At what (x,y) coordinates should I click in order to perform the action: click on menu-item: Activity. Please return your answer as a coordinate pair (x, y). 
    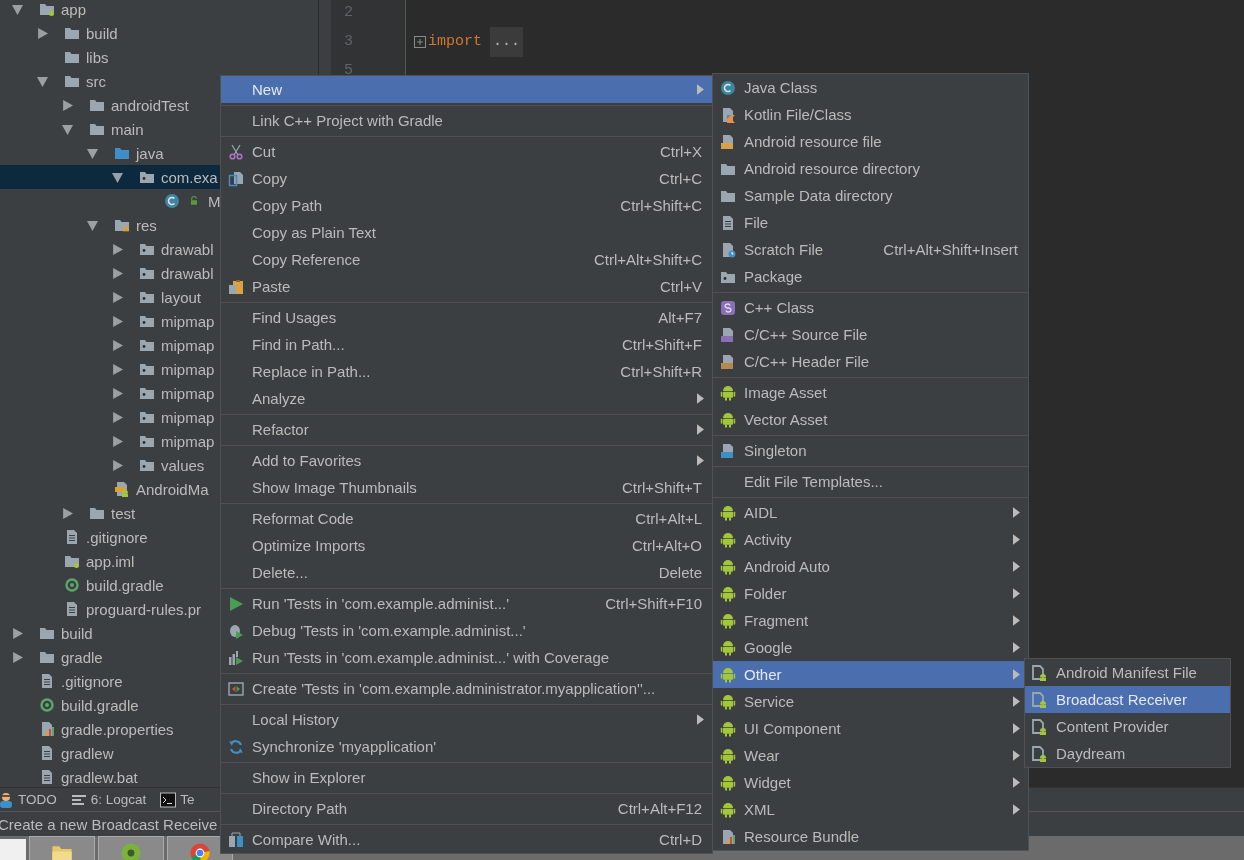
    Looking at the image, I should click on (870, 539).